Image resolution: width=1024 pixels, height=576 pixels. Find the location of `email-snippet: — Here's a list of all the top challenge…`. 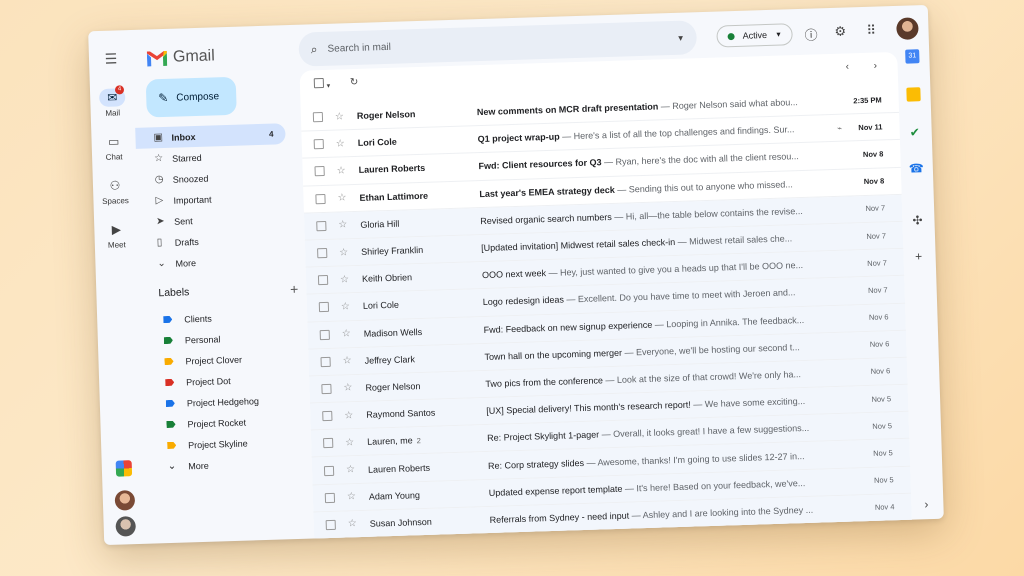

email-snippet: — Here's a list of all the top challenge… is located at coordinates (677, 133).